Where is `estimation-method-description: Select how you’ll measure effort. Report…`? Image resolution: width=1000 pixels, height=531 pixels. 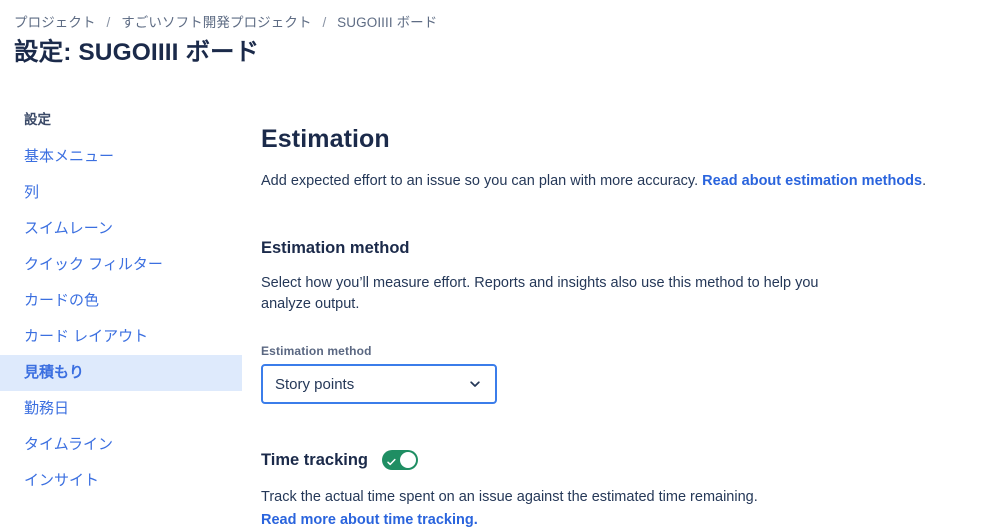
estimation-method-description: Select how you’ll measure effort. Report… is located at coordinates (540, 293).